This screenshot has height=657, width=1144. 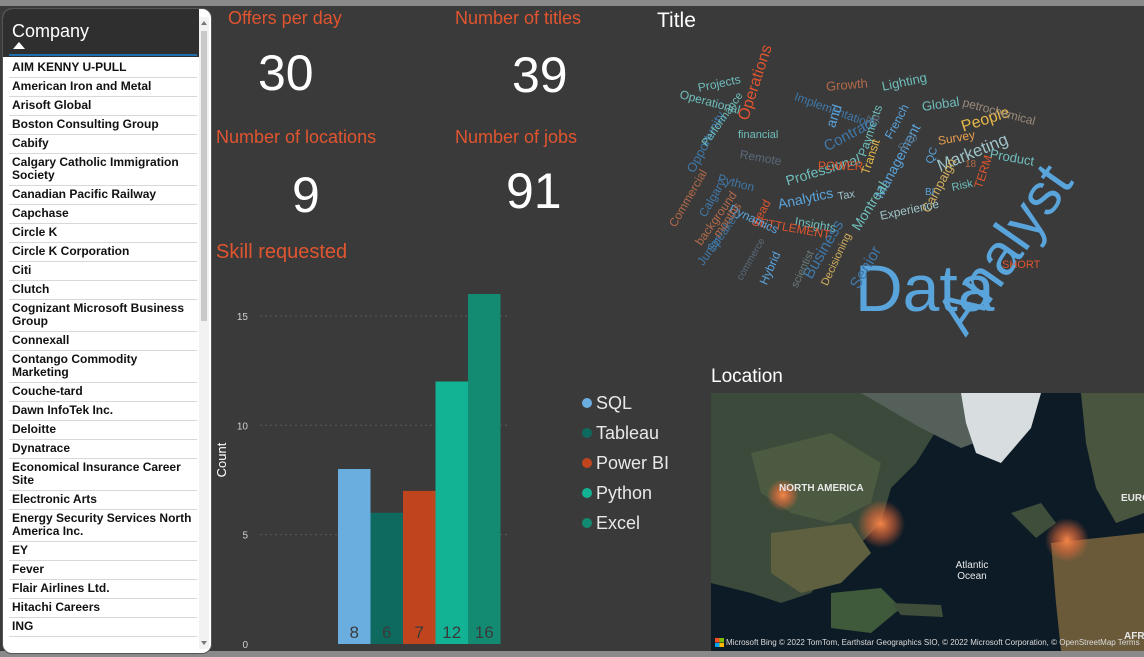 What do you see at coordinates (1004, 248) in the screenshot?
I see `wordcloud-word: Analyst` at bounding box center [1004, 248].